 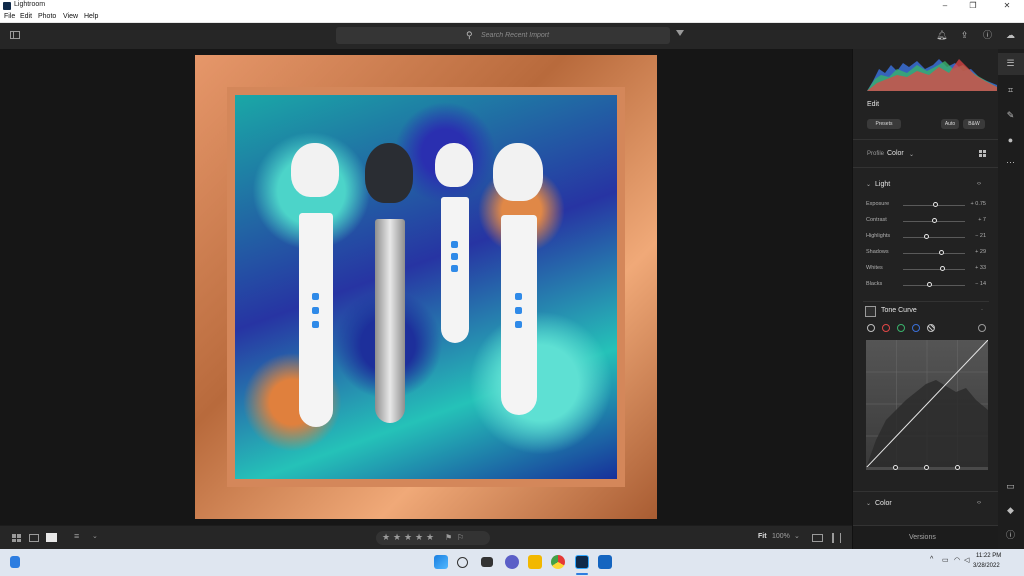 I want to click on versions-tab: Versions, so click(x=926, y=537).